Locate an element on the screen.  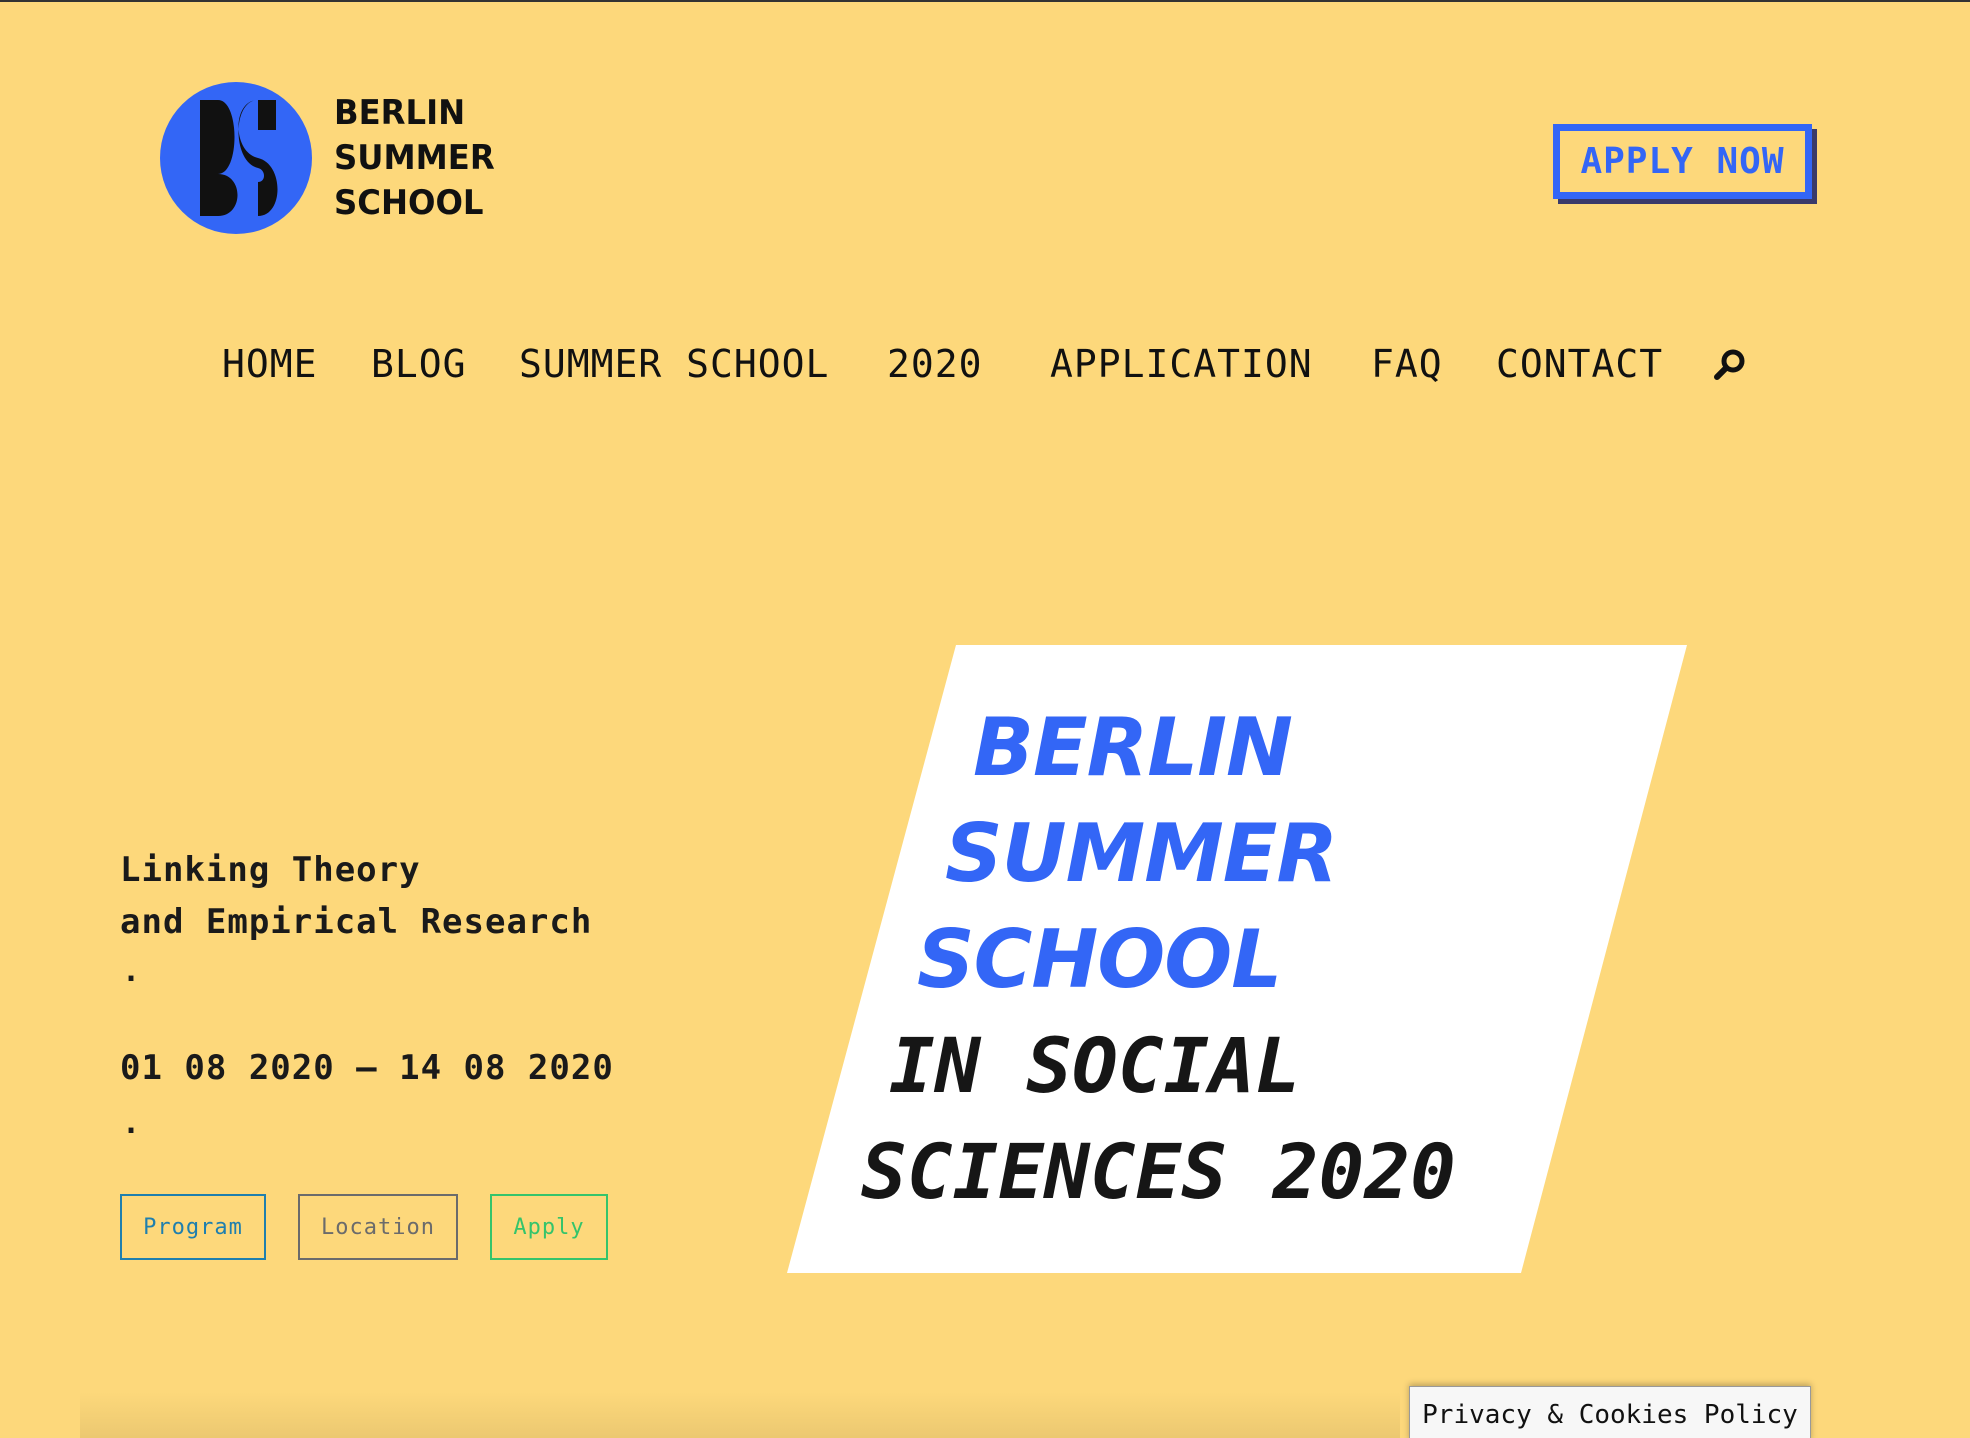
hero-title-line-4: IN SOCIAL is located at coordinates (1095, 1065).